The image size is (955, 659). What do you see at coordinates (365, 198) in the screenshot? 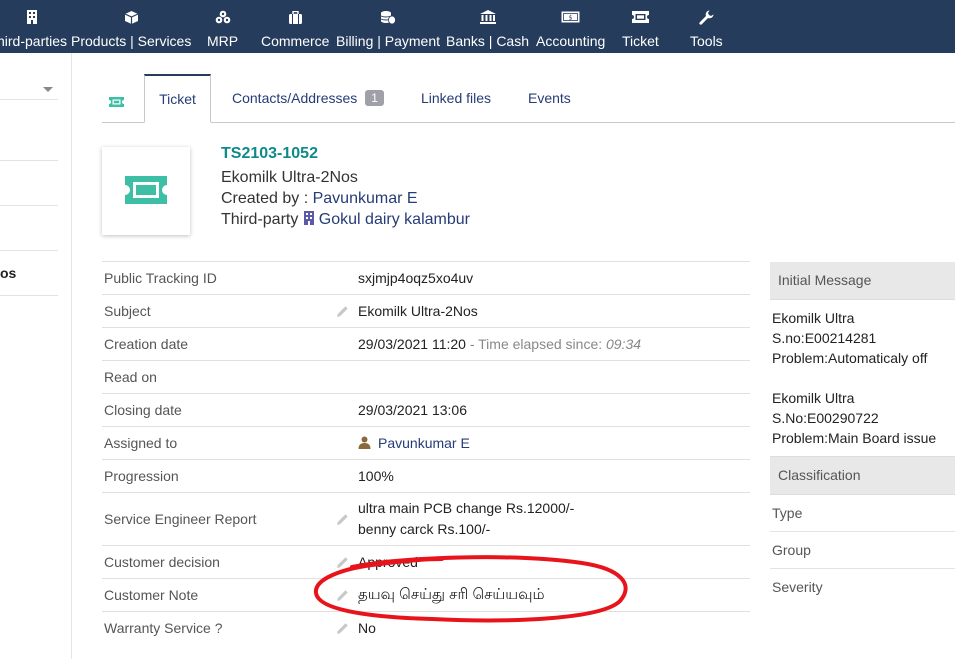
I see `created-by-link: Pavunkumar E` at bounding box center [365, 198].